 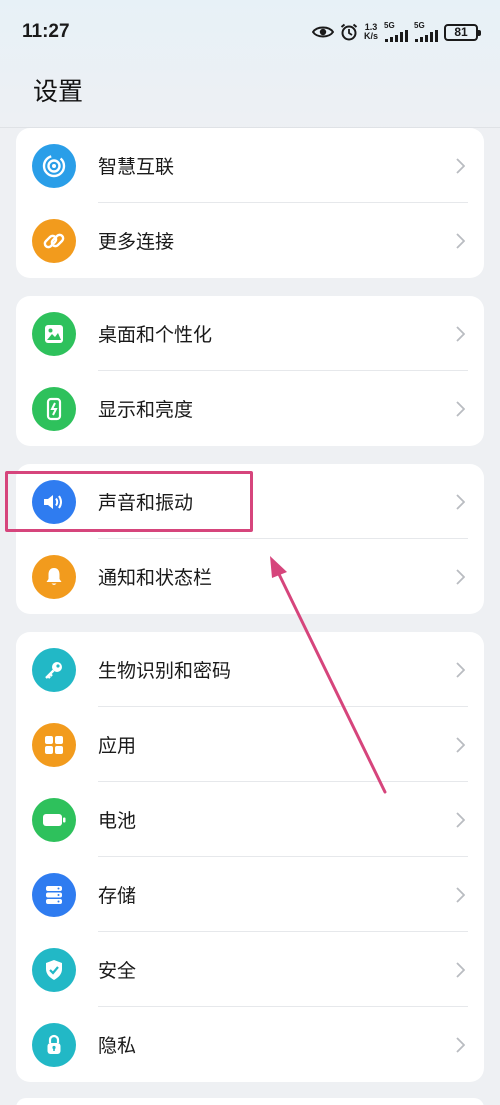 I want to click on setting-item-label: 显示和亮度, so click(x=146, y=410).